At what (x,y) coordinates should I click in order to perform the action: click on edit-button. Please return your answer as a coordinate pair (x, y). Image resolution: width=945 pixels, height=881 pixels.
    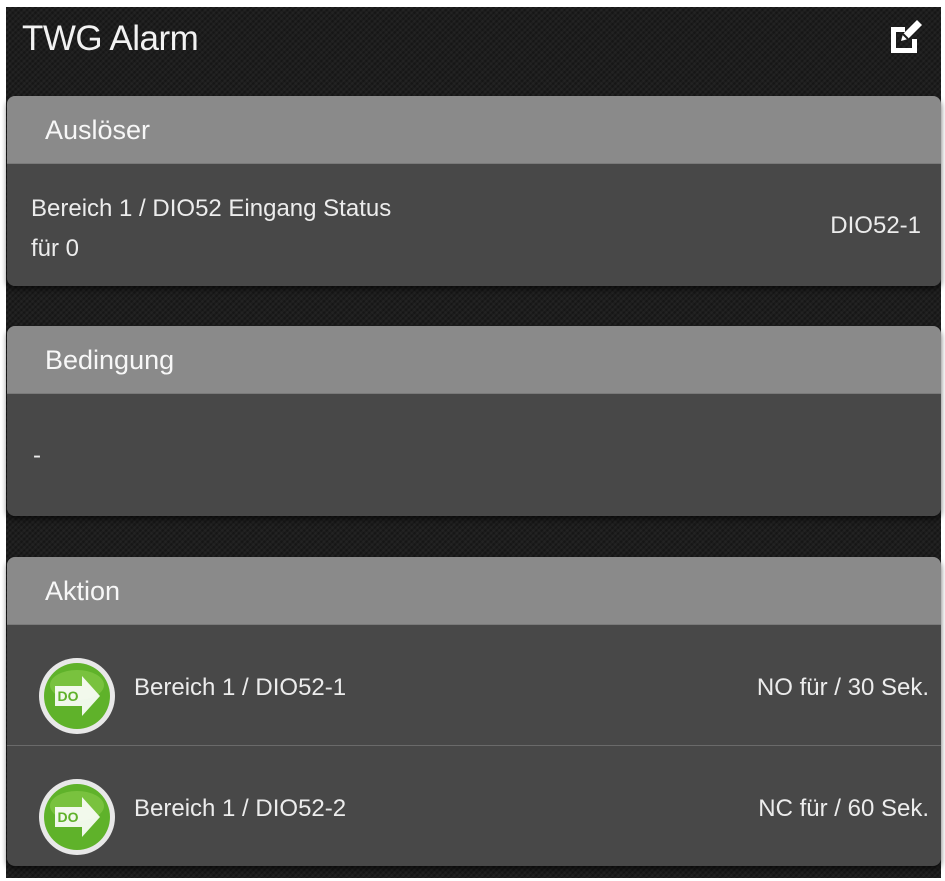
    Looking at the image, I should click on (905, 37).